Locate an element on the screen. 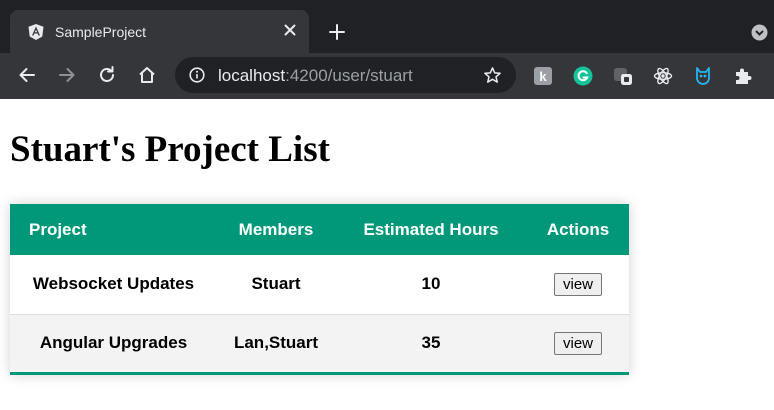 This screenshot has width=774, height=410. tab-strip: SampleProject is located at coordinates (387, 26).